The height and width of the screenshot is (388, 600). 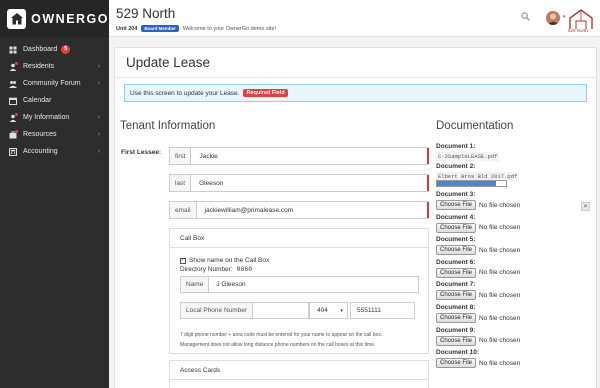 What do you see at coordinates (244, 269) in the screenshot?
I see `directory-number: 0060` at bounding box center [244, 269].